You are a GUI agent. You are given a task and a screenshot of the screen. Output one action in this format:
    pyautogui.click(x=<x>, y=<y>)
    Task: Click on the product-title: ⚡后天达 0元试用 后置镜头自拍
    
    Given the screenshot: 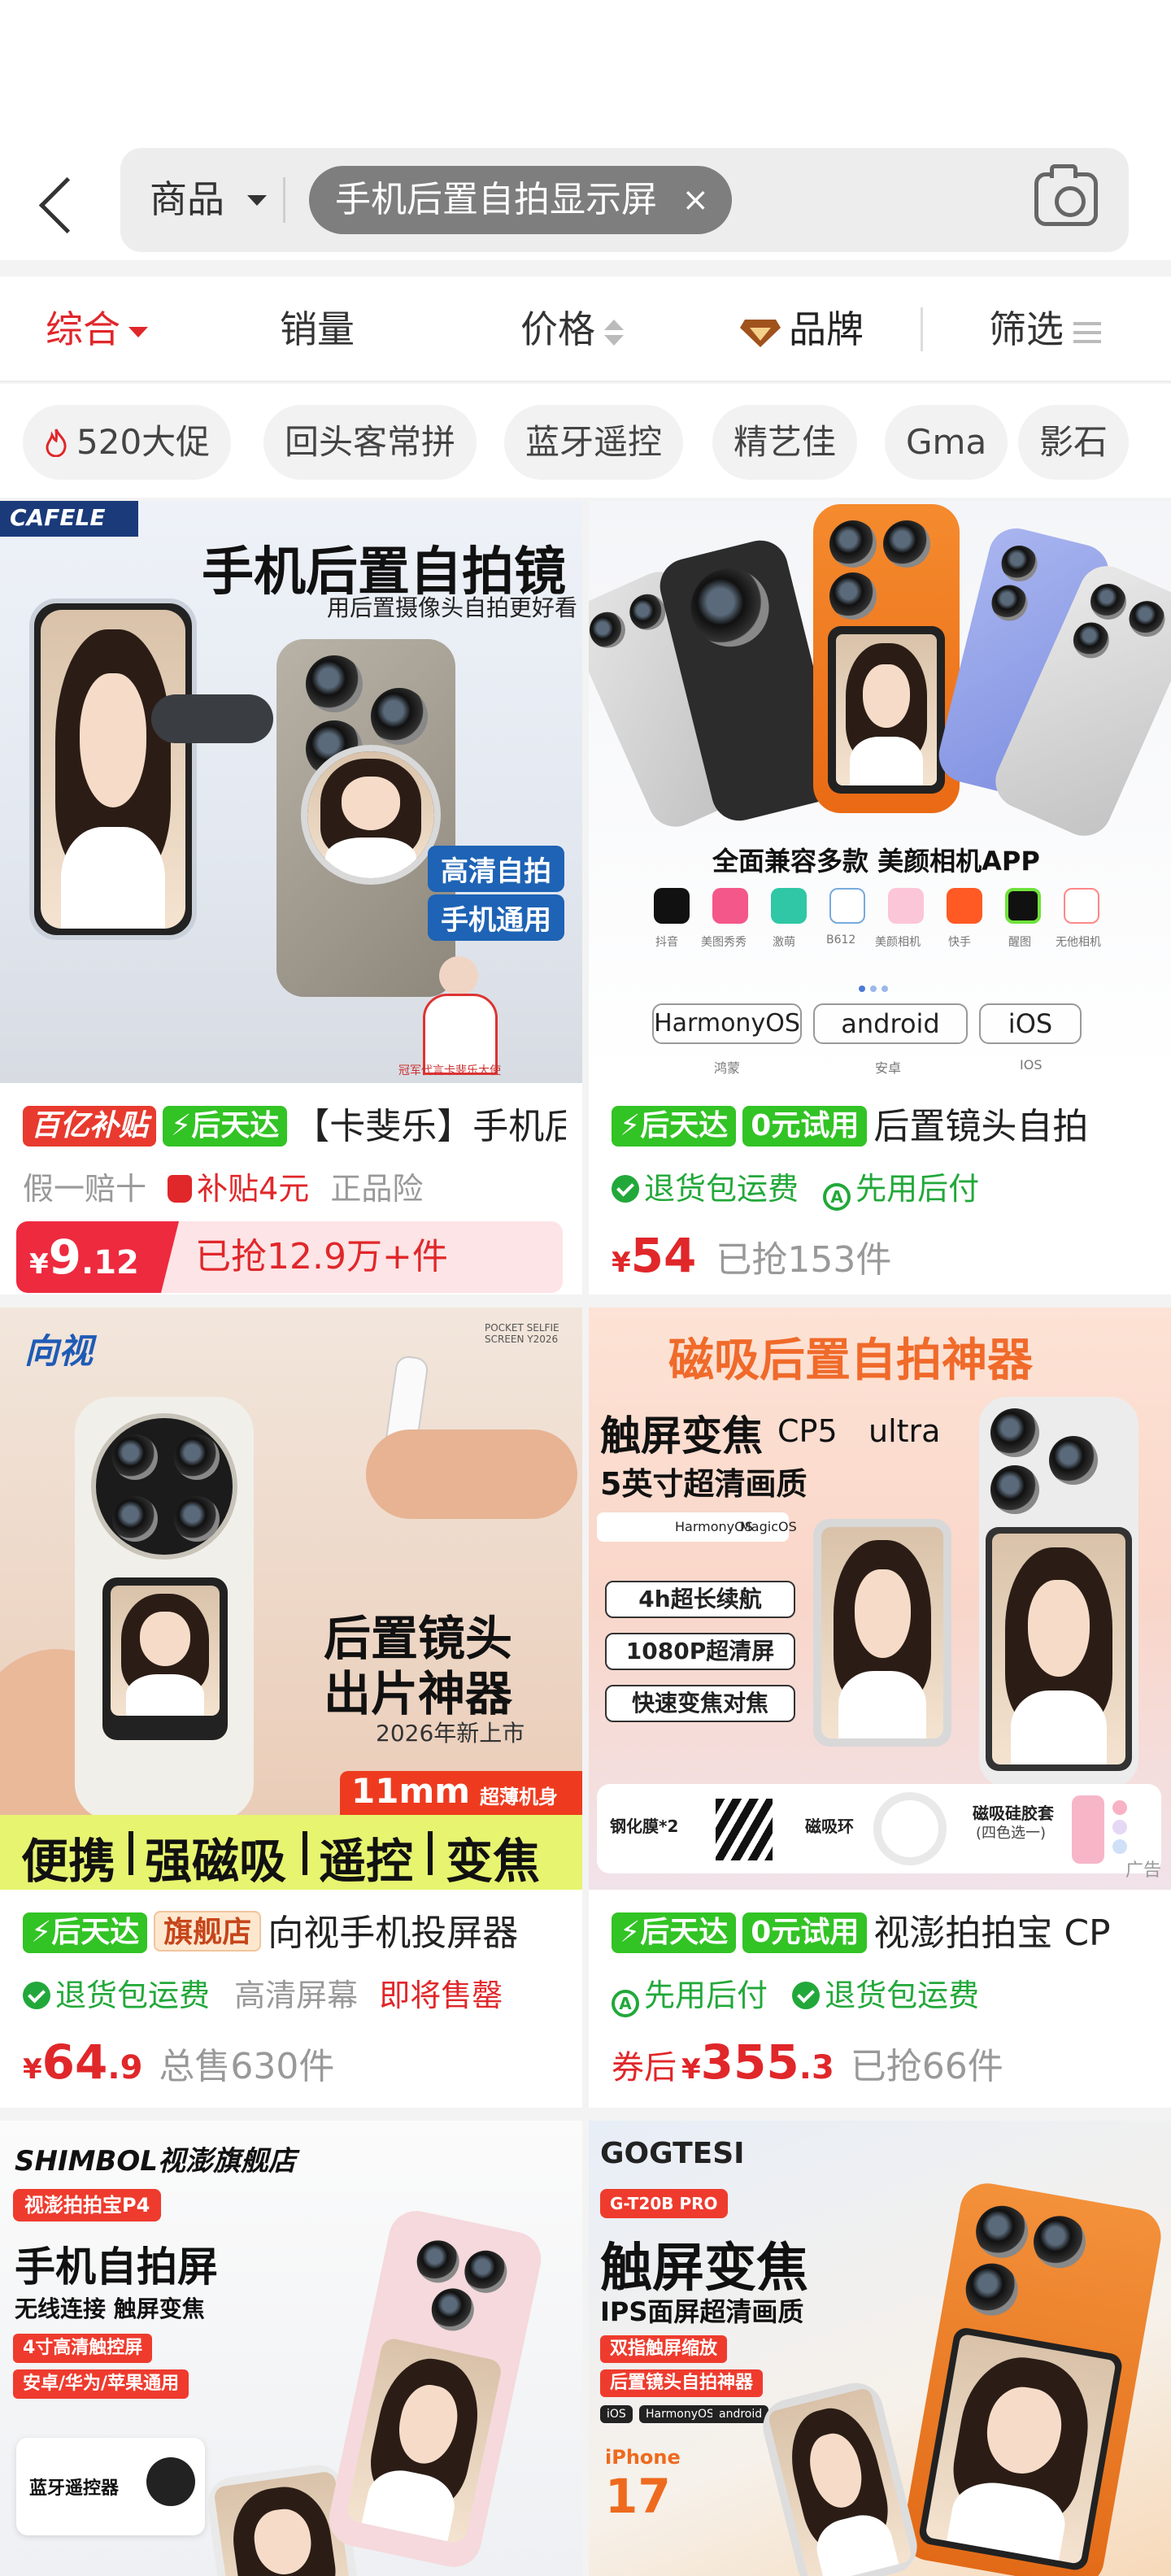 What is the action you would take?
    pyautogui.click(x=883, y=1127)
    